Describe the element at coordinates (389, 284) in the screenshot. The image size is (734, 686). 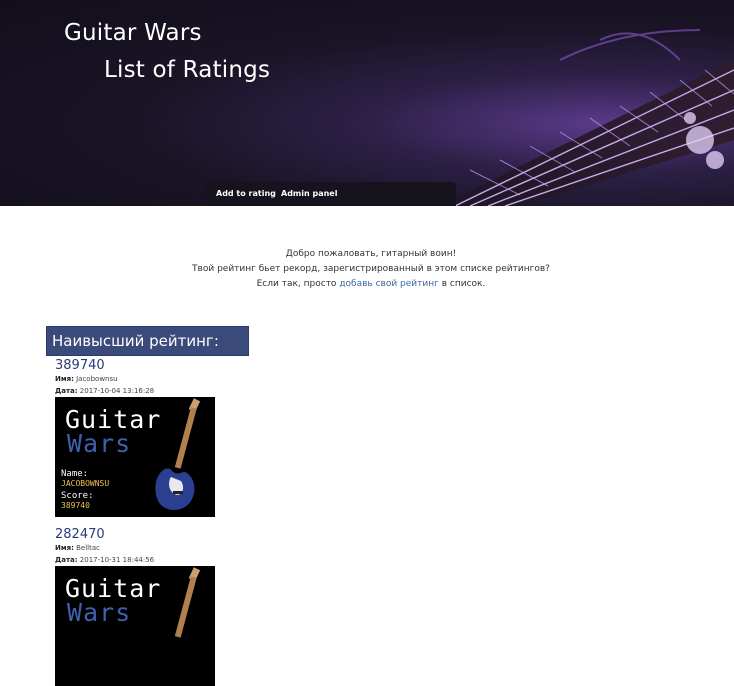
I see `add-rating-link: добавь свой рейтинг` at that location.